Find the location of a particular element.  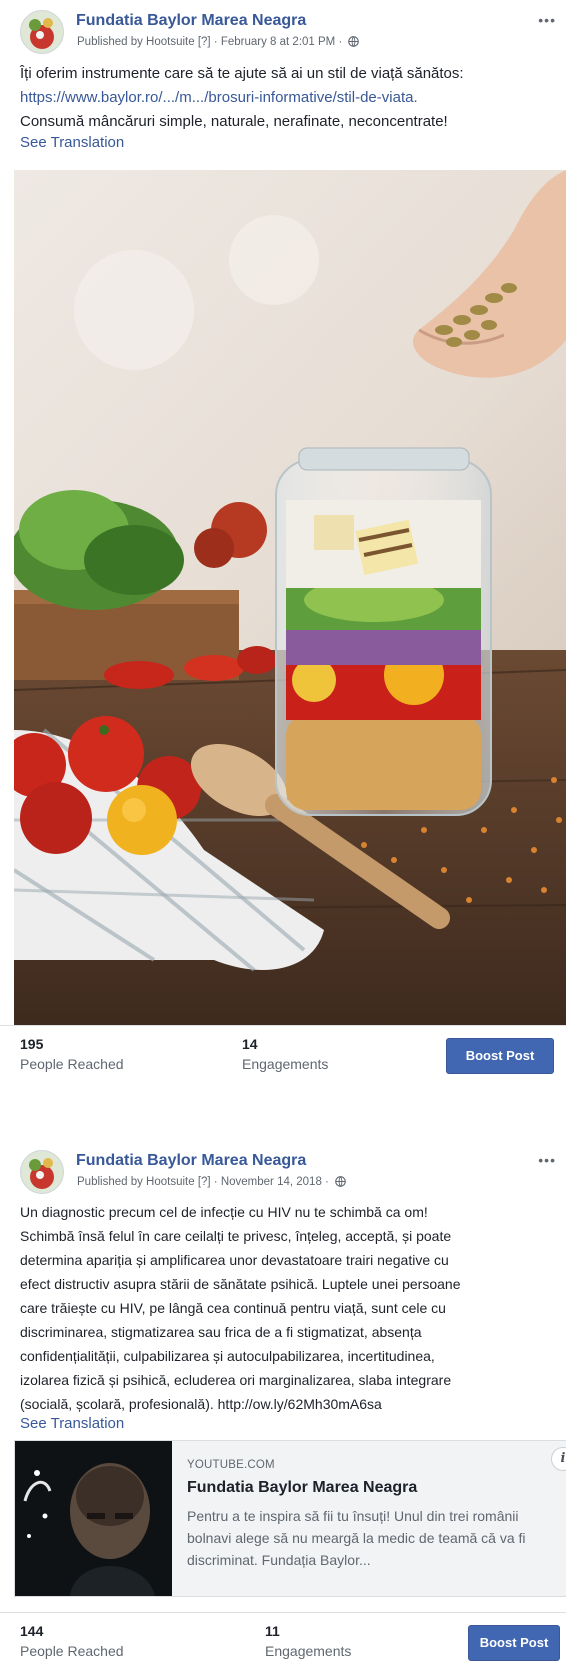

feed-separator is located at coordinates (283, 1115).